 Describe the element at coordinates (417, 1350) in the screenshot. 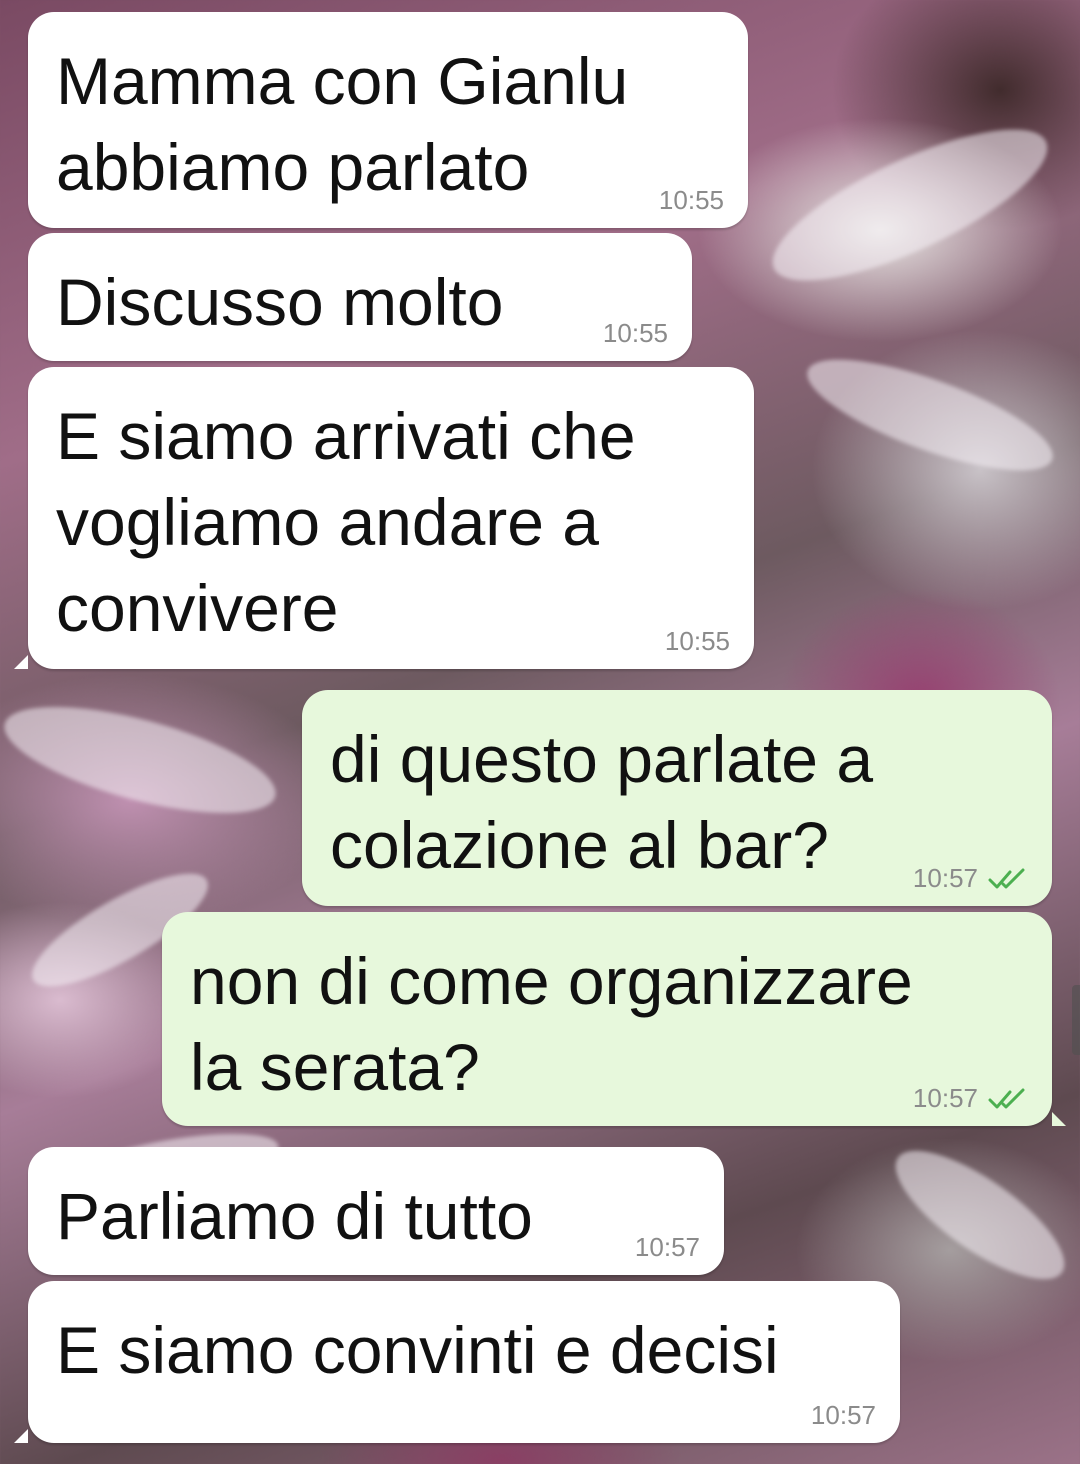

I see `message-text: E siamo convinti e decisi` at that location.